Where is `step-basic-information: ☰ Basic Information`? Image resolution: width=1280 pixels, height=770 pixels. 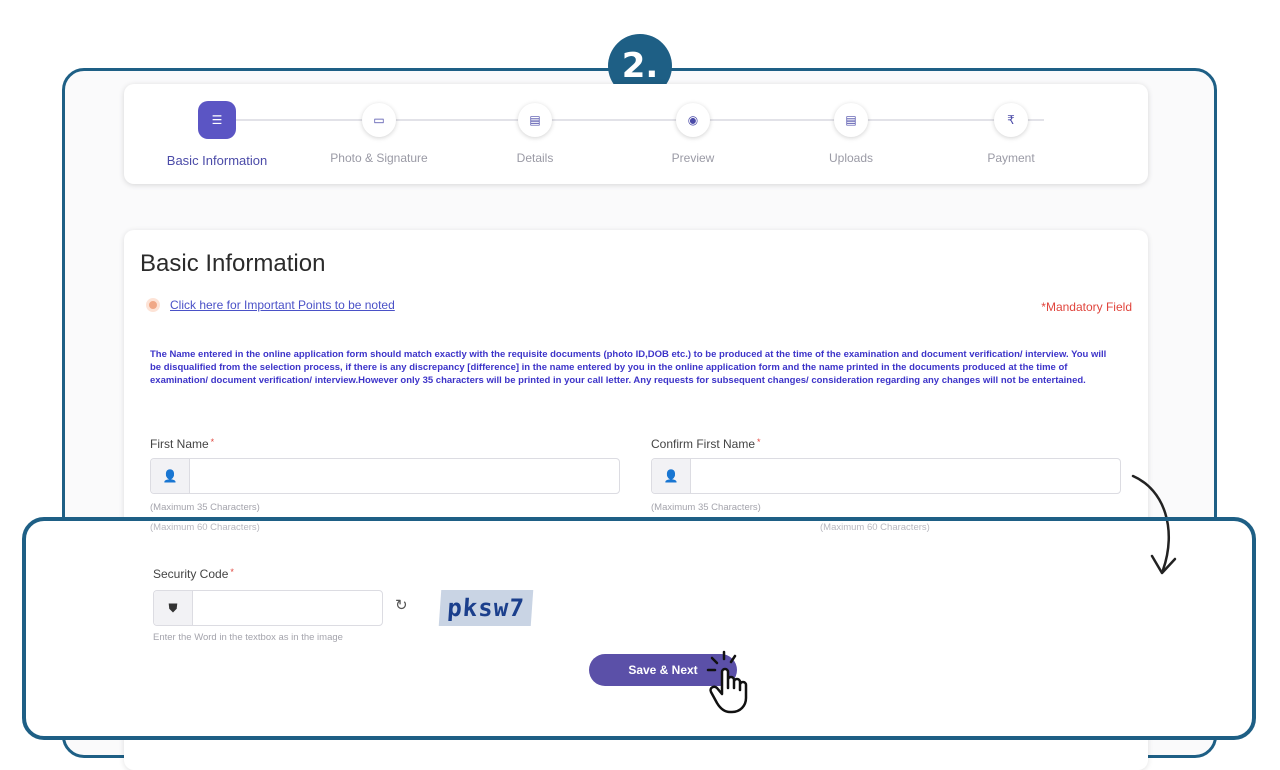
step-basic-information: ☰ Basic Information is located at coordinates (217, 134).